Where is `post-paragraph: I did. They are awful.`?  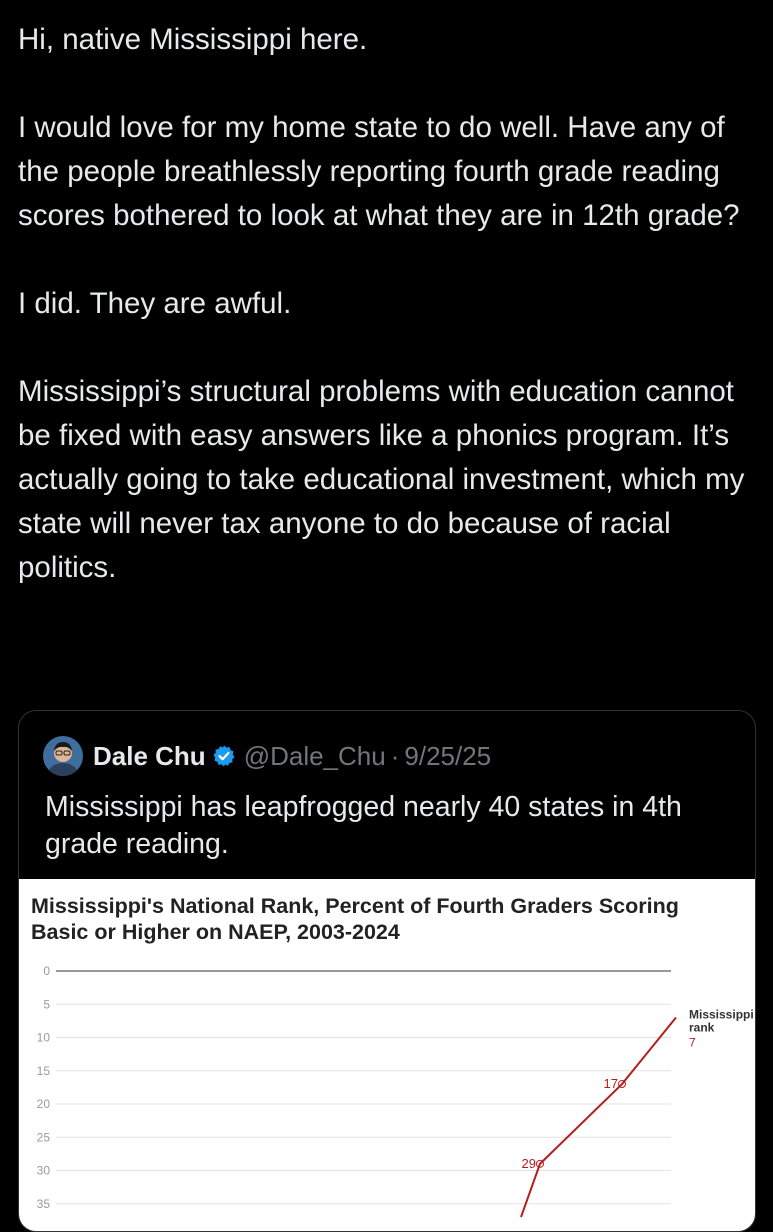 post-paragraph: I did. They are awful. is located at coordinates (155, 303).